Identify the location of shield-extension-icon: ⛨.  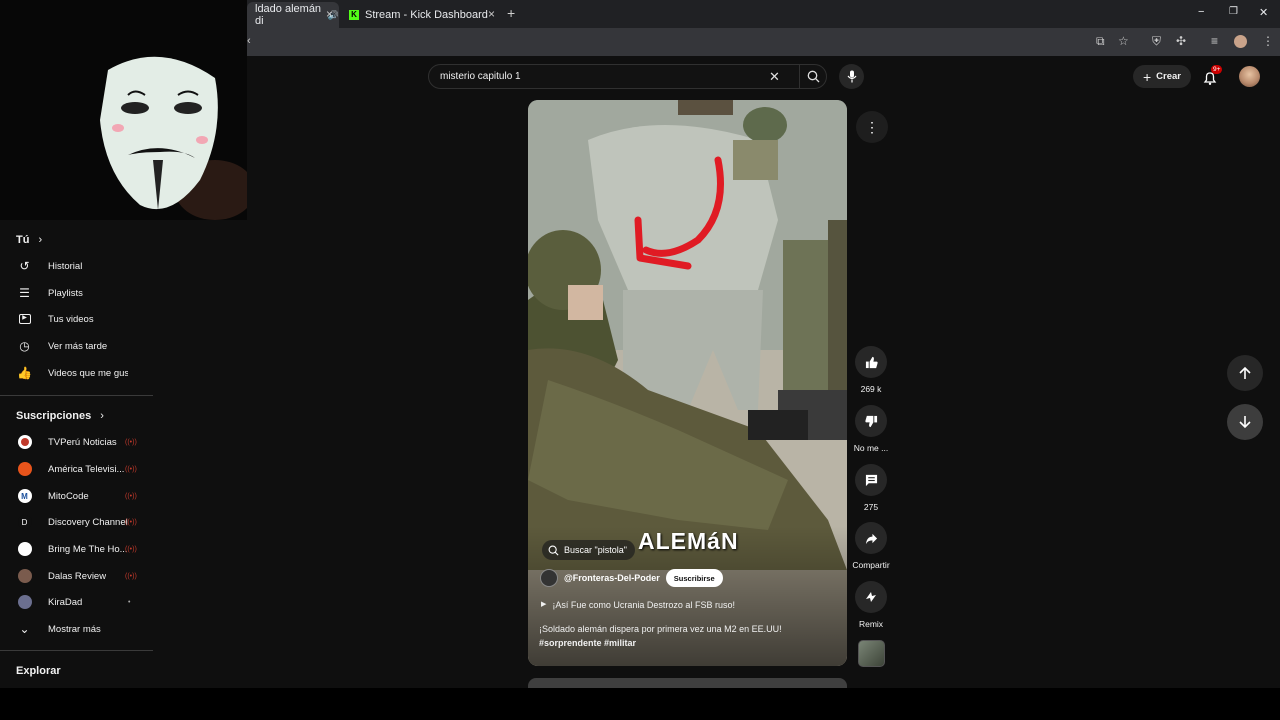
(1156, 41).